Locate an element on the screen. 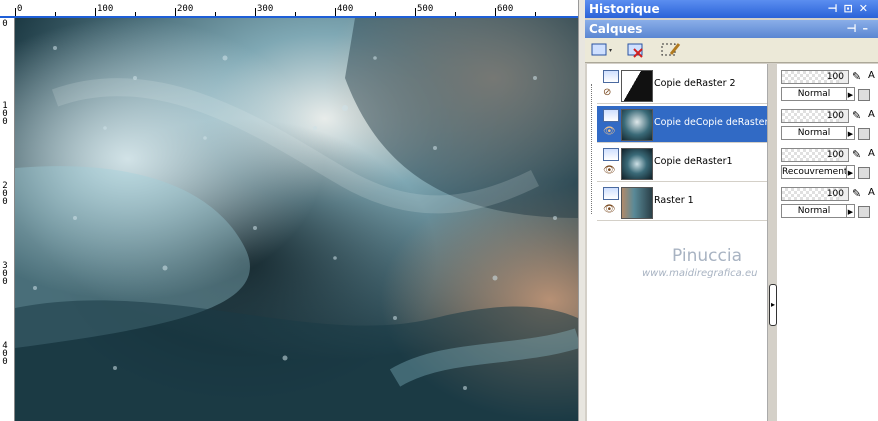 This screenshot has width=878, height=421. edit-selection-button is located at coordinates (672, 50).